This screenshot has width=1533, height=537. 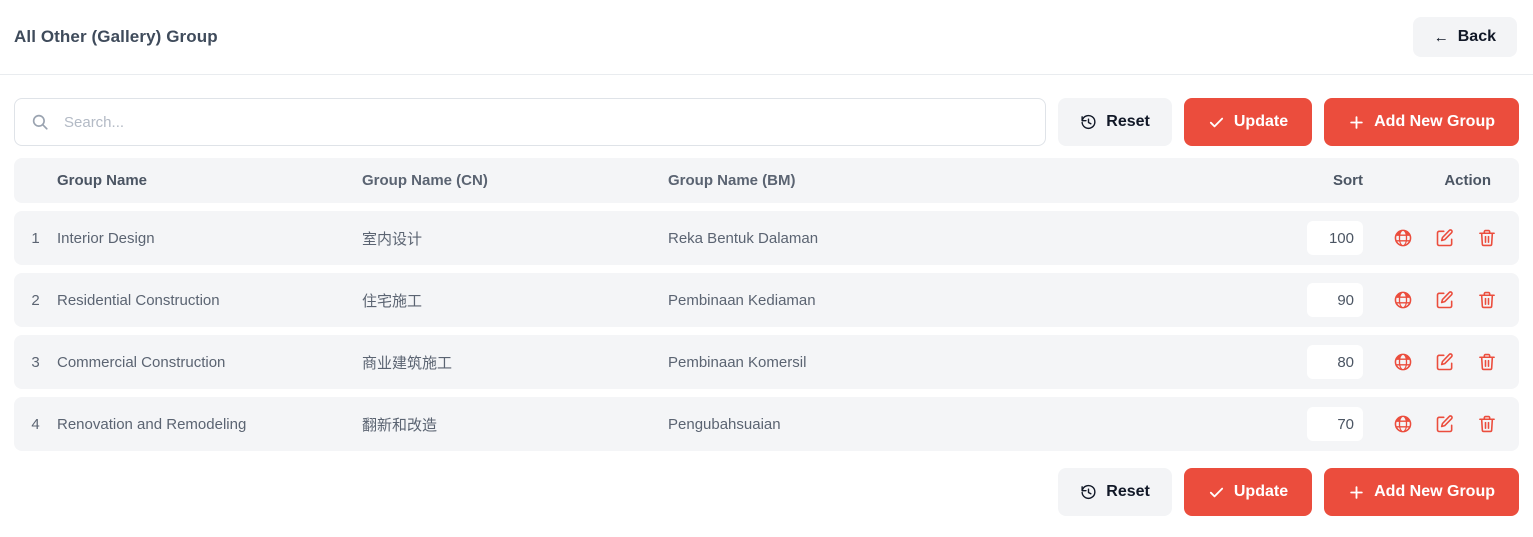 I want to click on cell-group-name-cn: 住宅施工, so click(x=392, y=301).